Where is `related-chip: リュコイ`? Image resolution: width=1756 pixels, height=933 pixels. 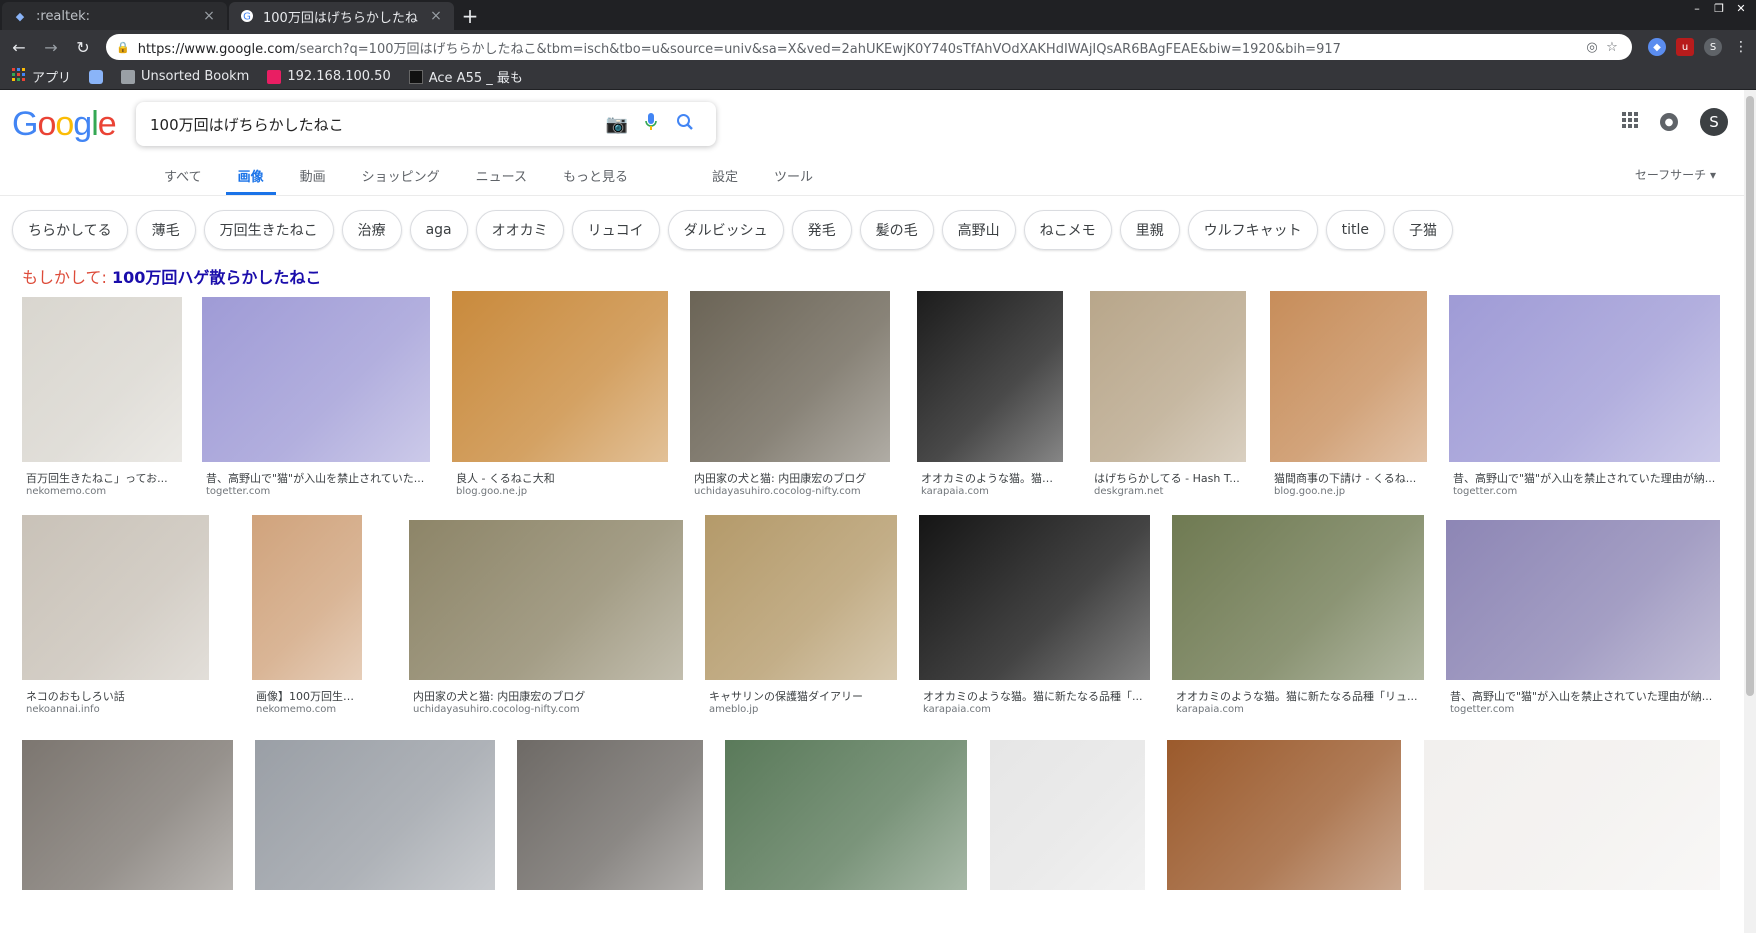
related-chip: リュコイ is located at coordinates (615, 230).